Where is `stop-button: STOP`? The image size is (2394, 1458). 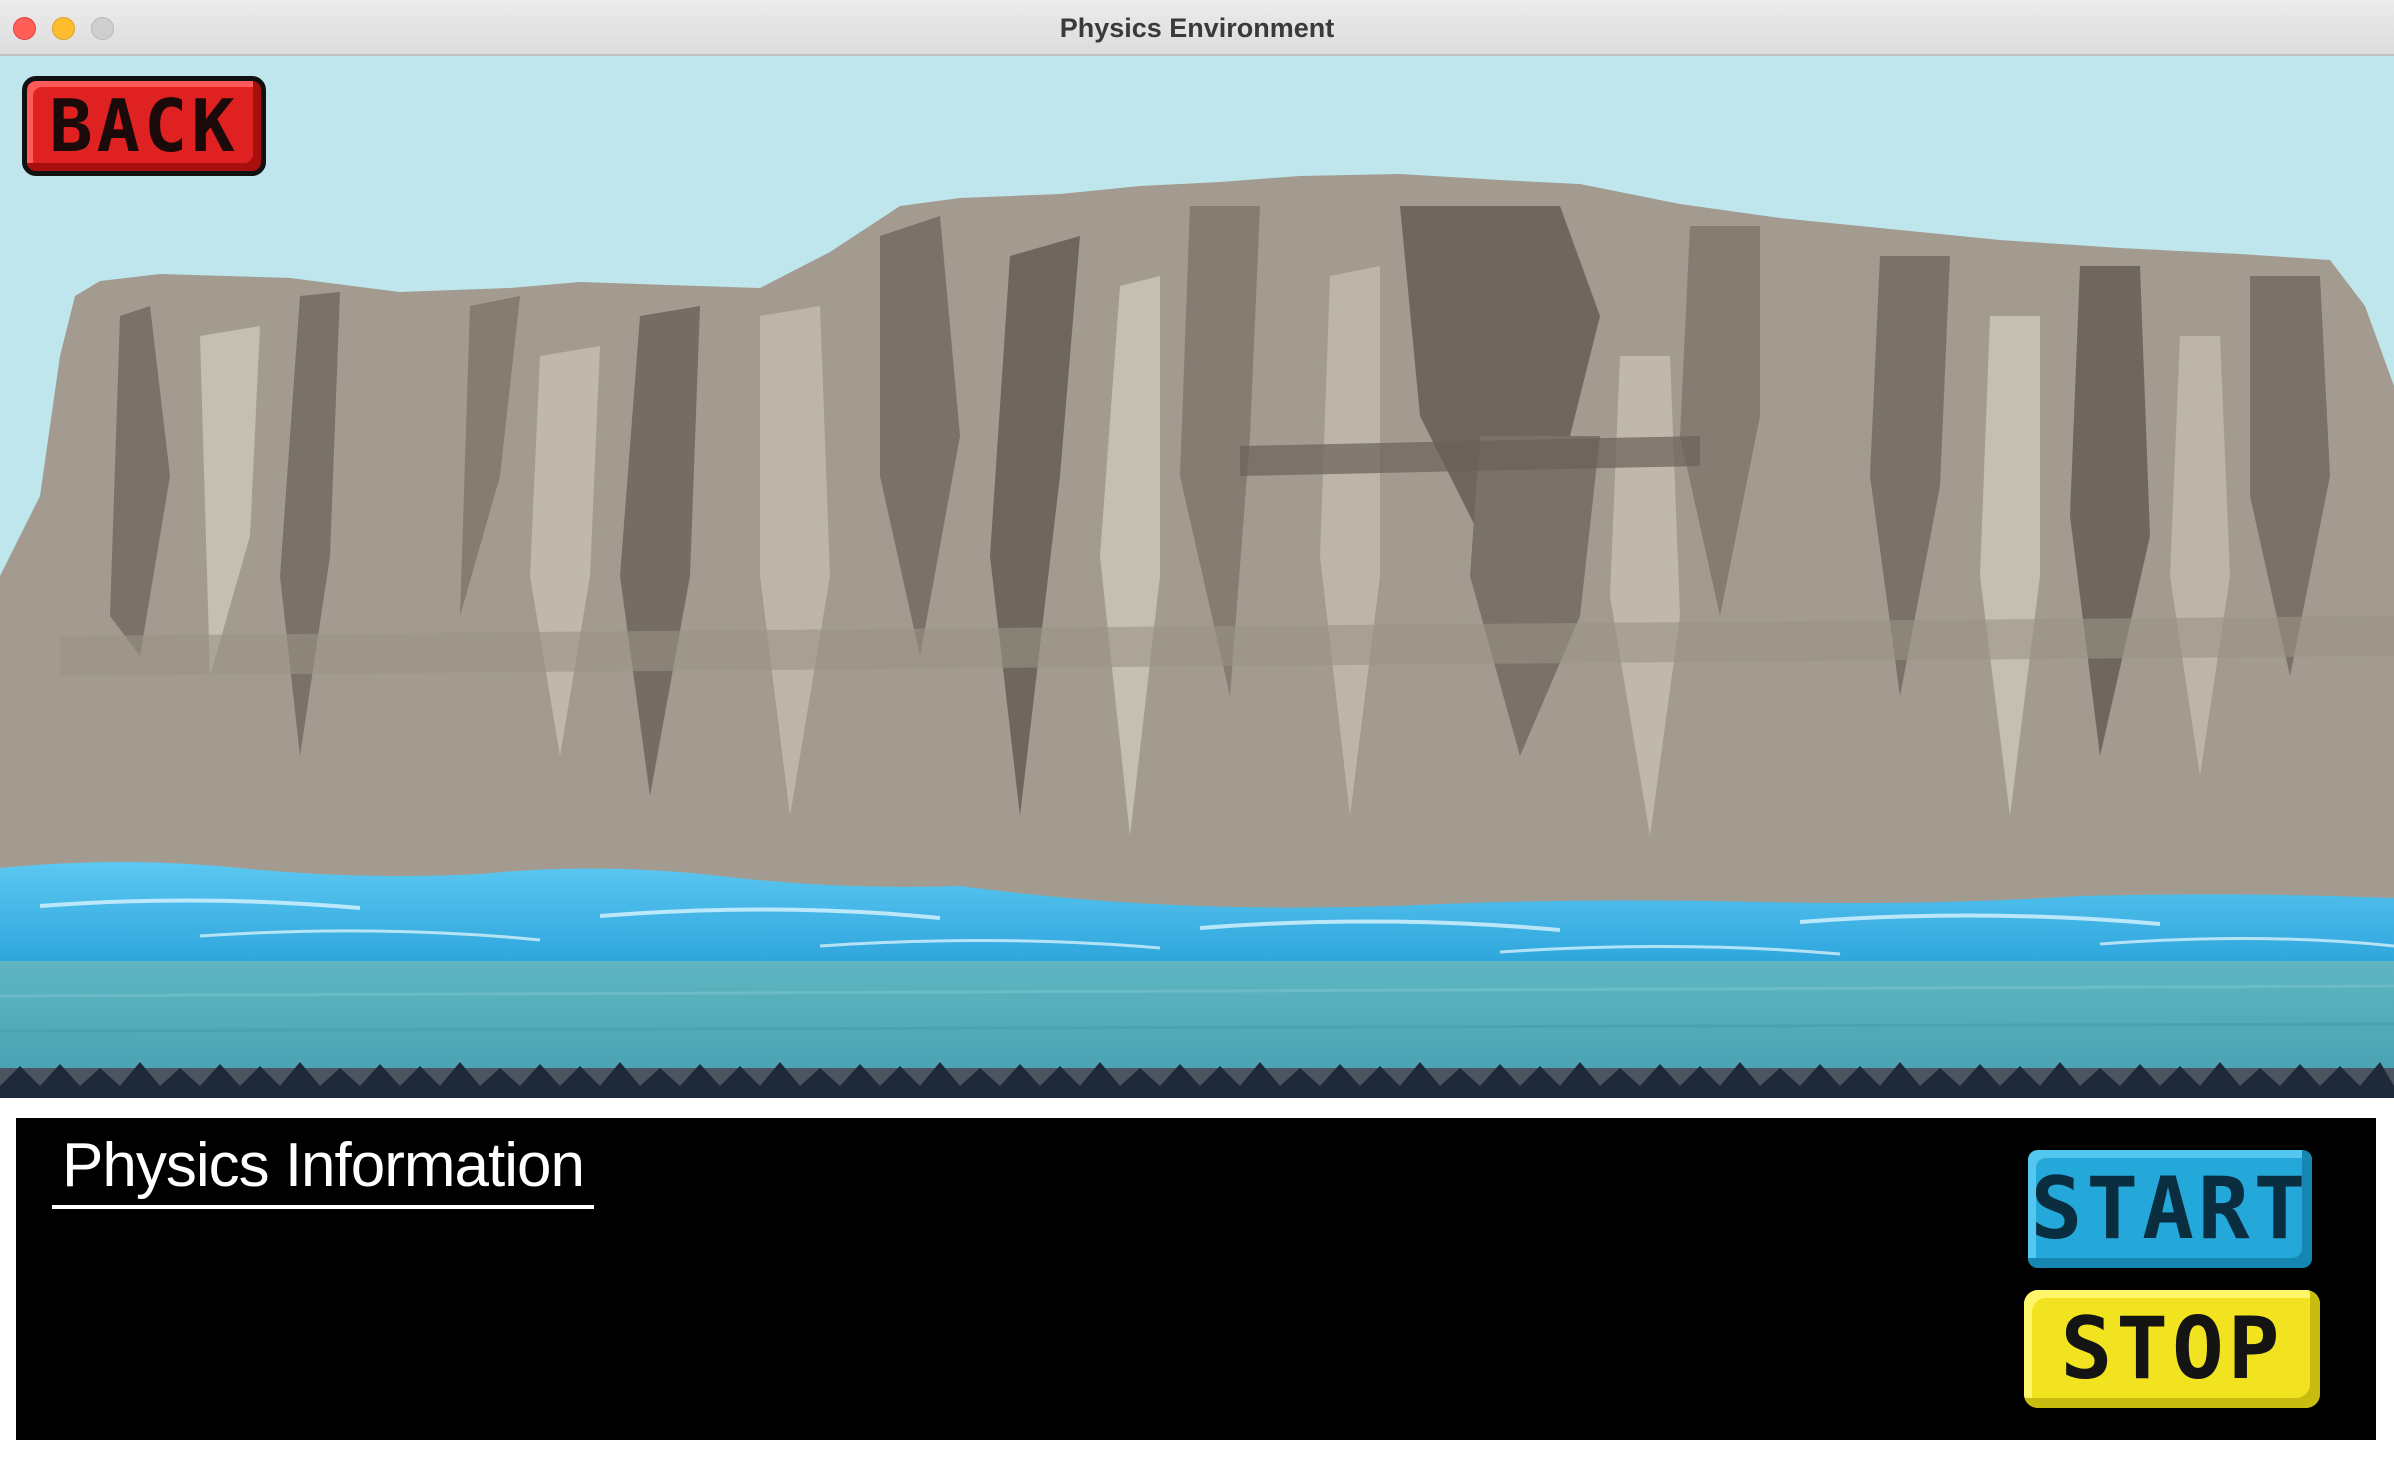 stop-button: STOP is located at coordinates (2172, 1349).